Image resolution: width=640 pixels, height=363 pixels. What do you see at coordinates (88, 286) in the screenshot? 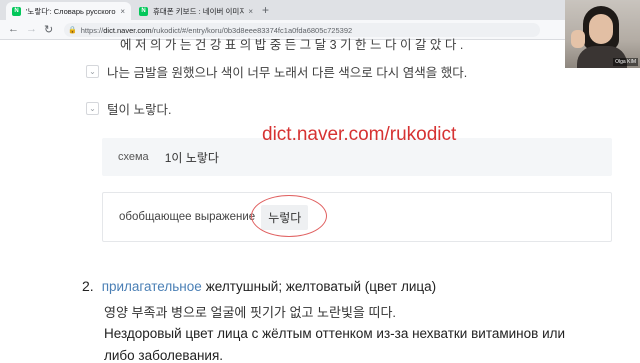
I see `sense-number: 2.` at bounding box center [88, 286].